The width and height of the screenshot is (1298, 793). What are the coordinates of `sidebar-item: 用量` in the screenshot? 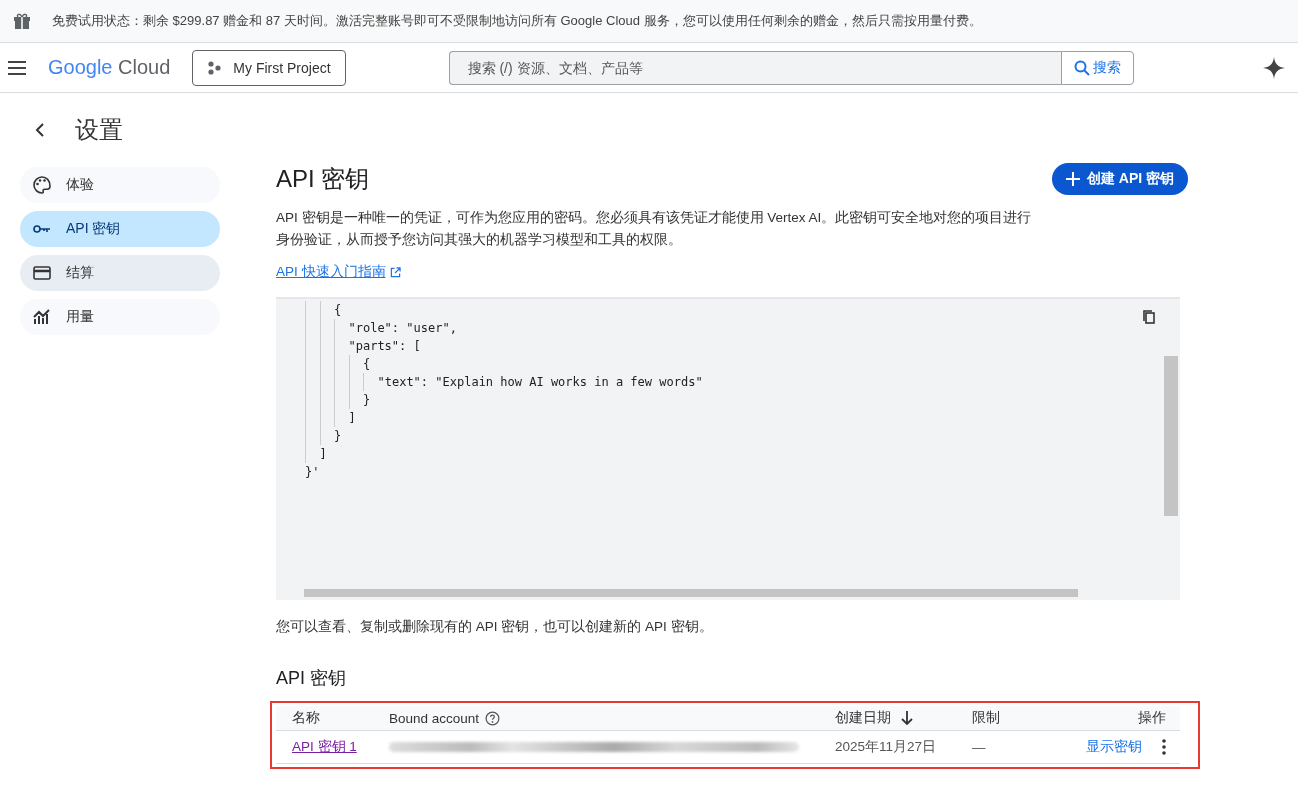 It's located at (120, 317).